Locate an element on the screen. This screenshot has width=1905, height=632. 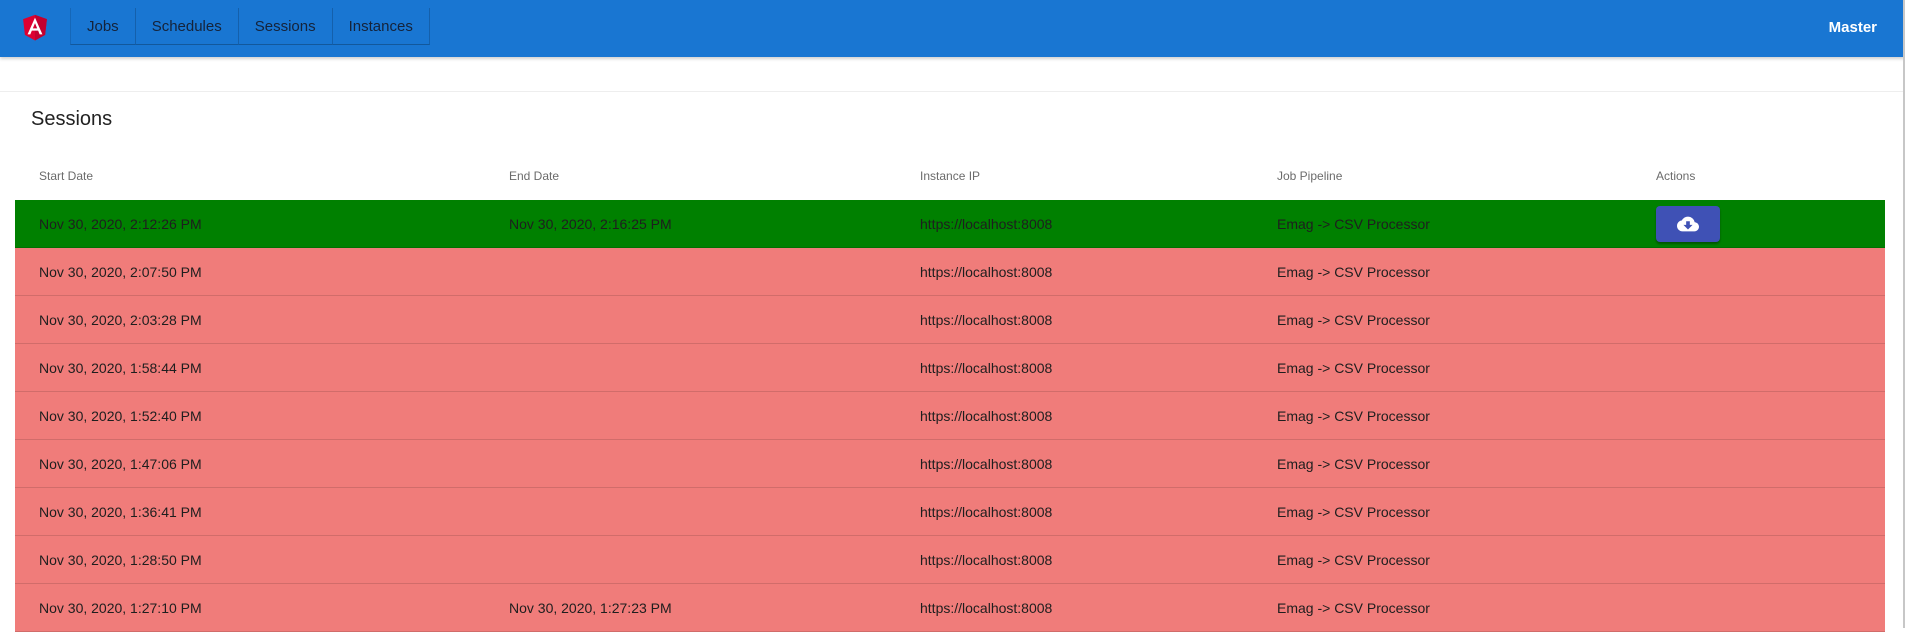
nav-schedules: Schedules is located at coordinates (187, 26).